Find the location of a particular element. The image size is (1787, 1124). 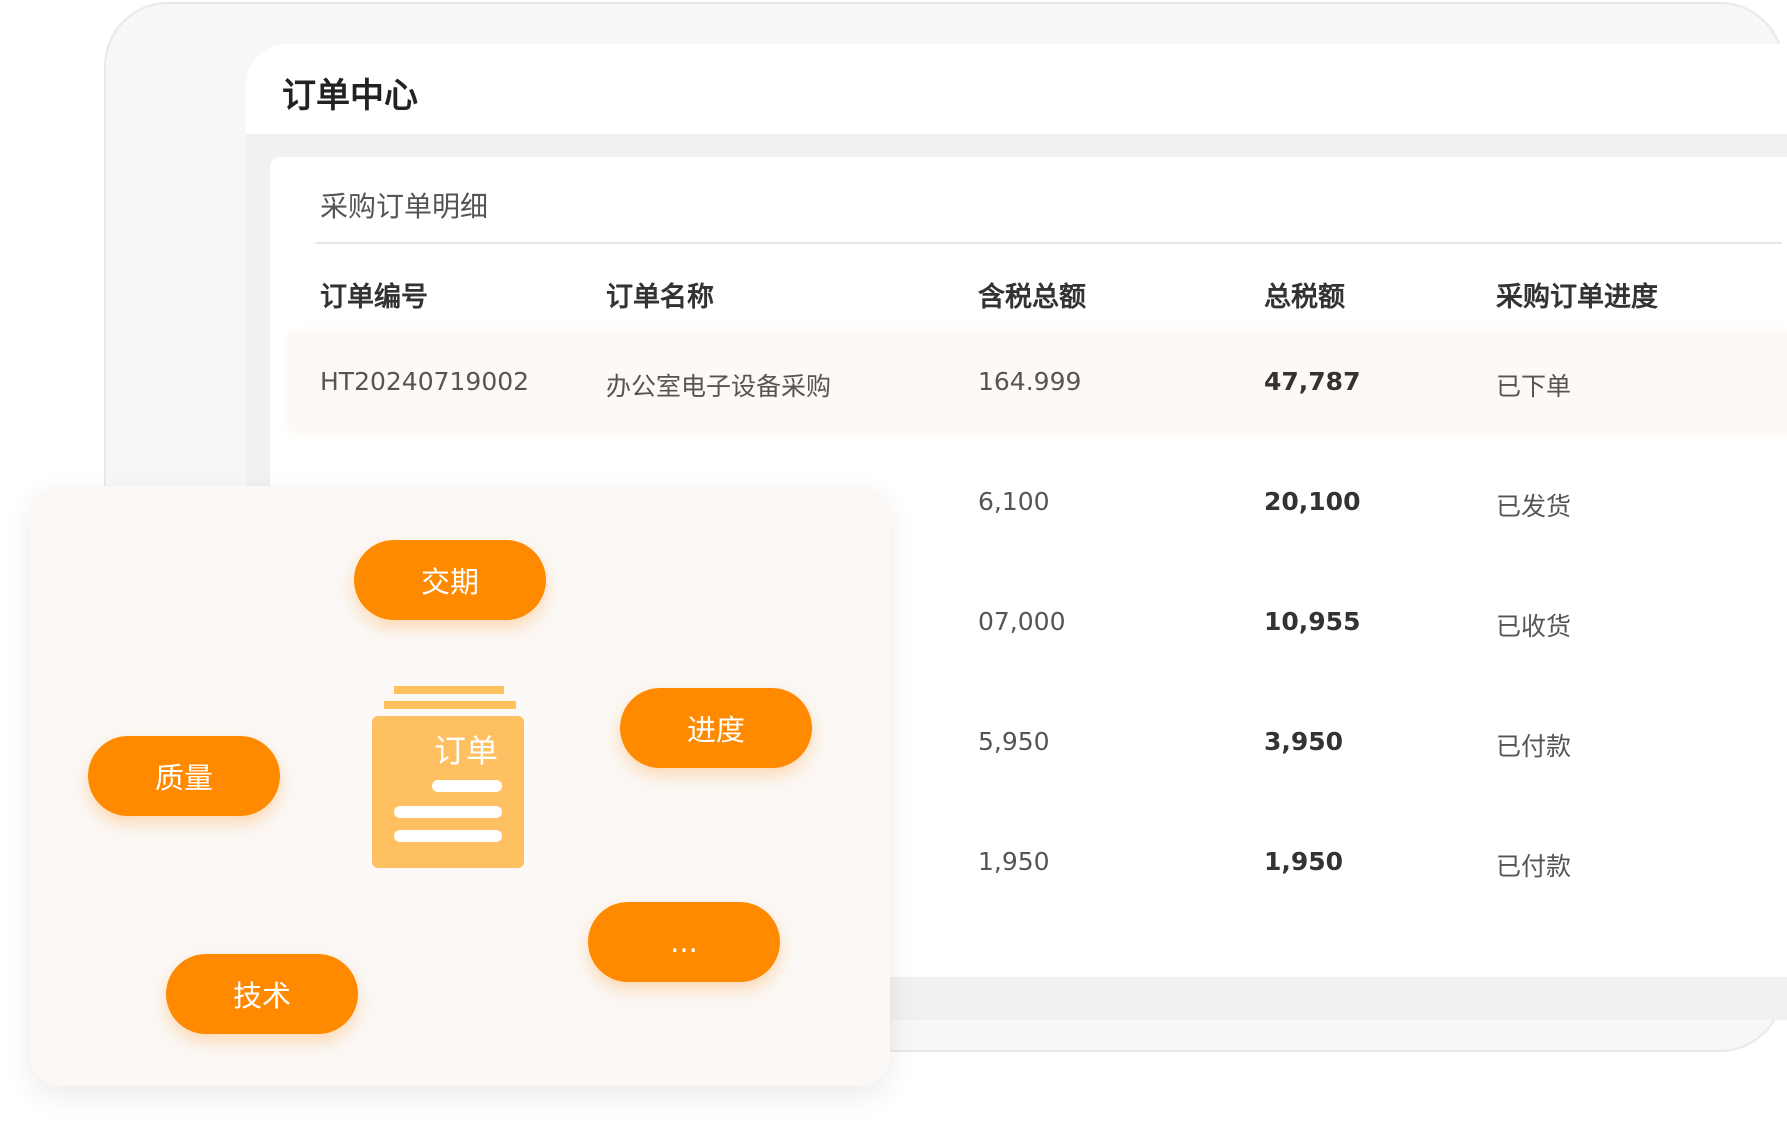

header-tax-total: 总税额 is located at coordinates (1304, 294).